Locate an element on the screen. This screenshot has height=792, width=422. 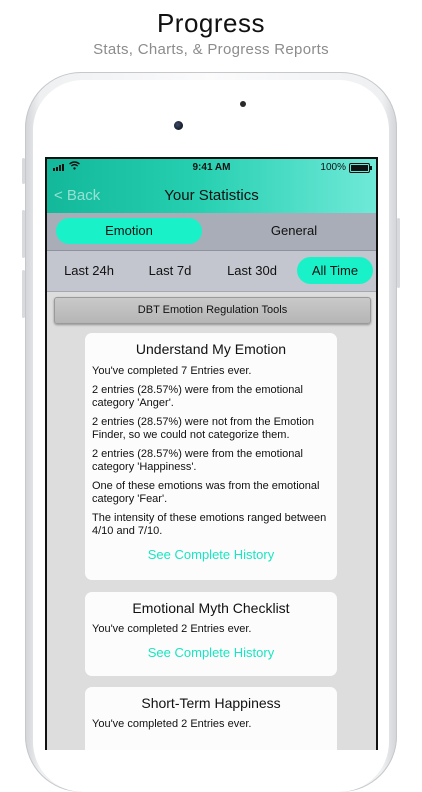
card-title: Understand My Emotion is located at coordinates (211, 349).